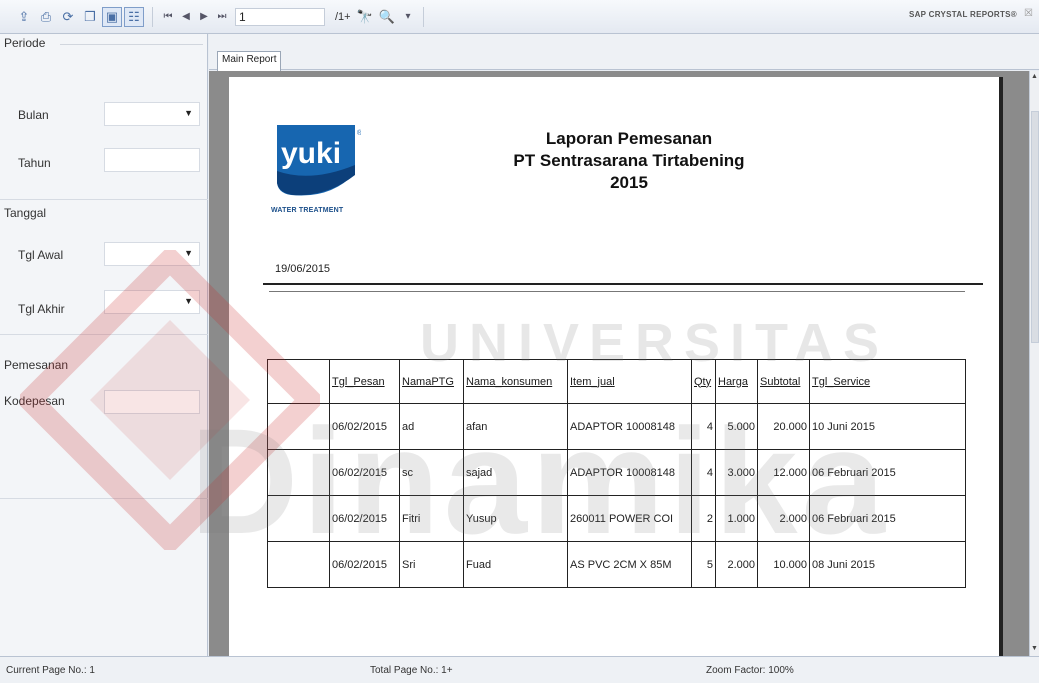 The height and width of the screenshot is (683, 1039). Describe the element at coordinates (736, 426) in the screenshot. I see `table-cell: 5.000` at that location.